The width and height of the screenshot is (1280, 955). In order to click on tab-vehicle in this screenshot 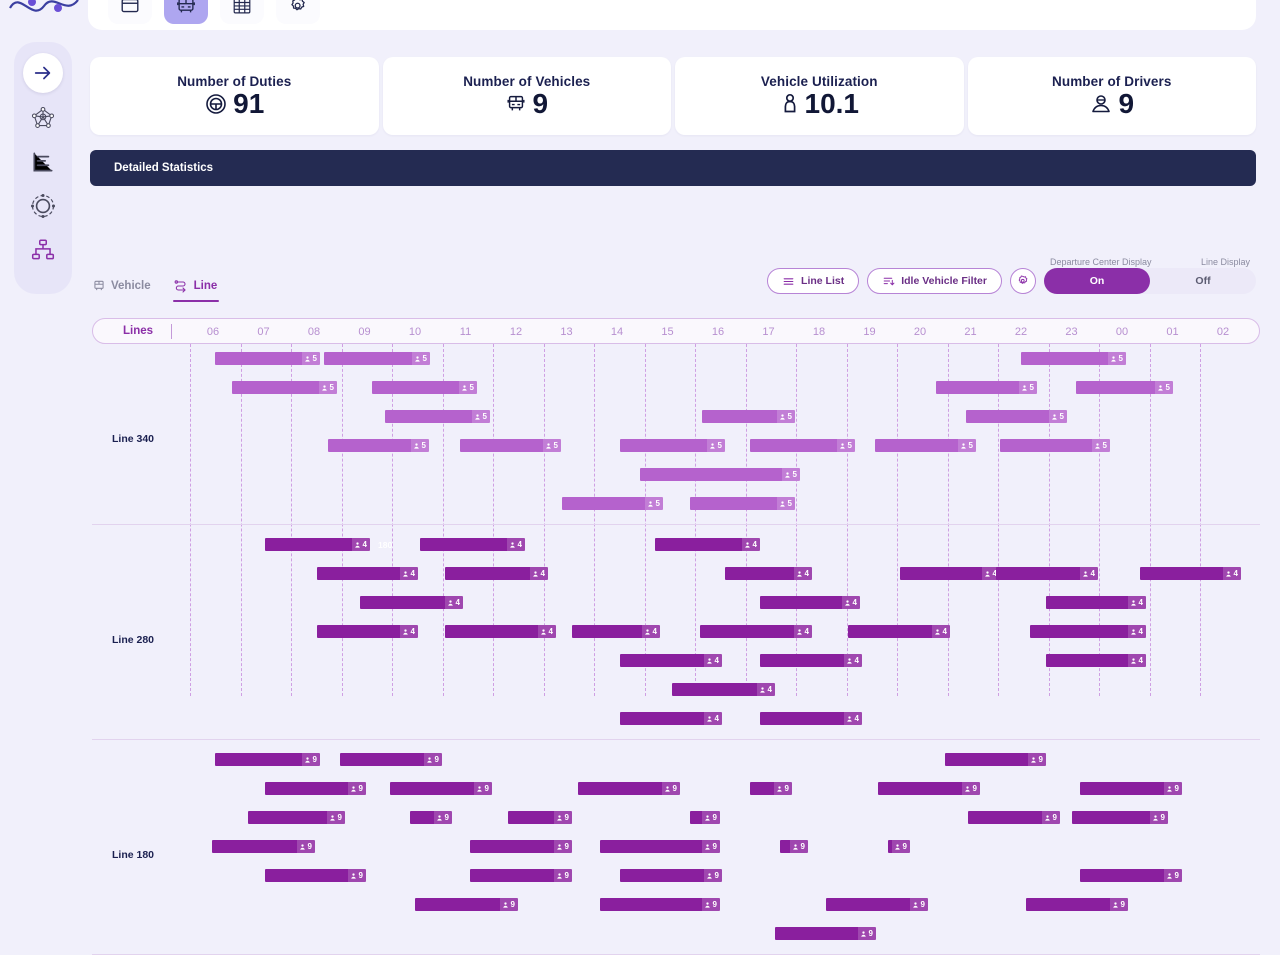, I will do `click(186, 12)`.